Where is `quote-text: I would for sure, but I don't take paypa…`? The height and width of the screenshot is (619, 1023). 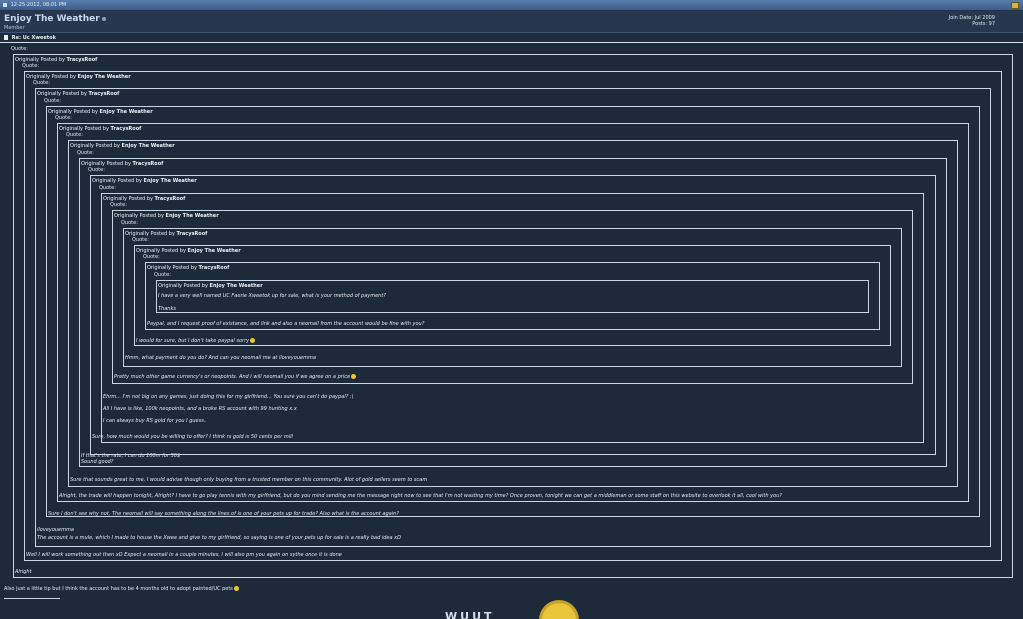
quote-text: I would for sure, but I don't take paypa… is located at coordinates (196, 341).